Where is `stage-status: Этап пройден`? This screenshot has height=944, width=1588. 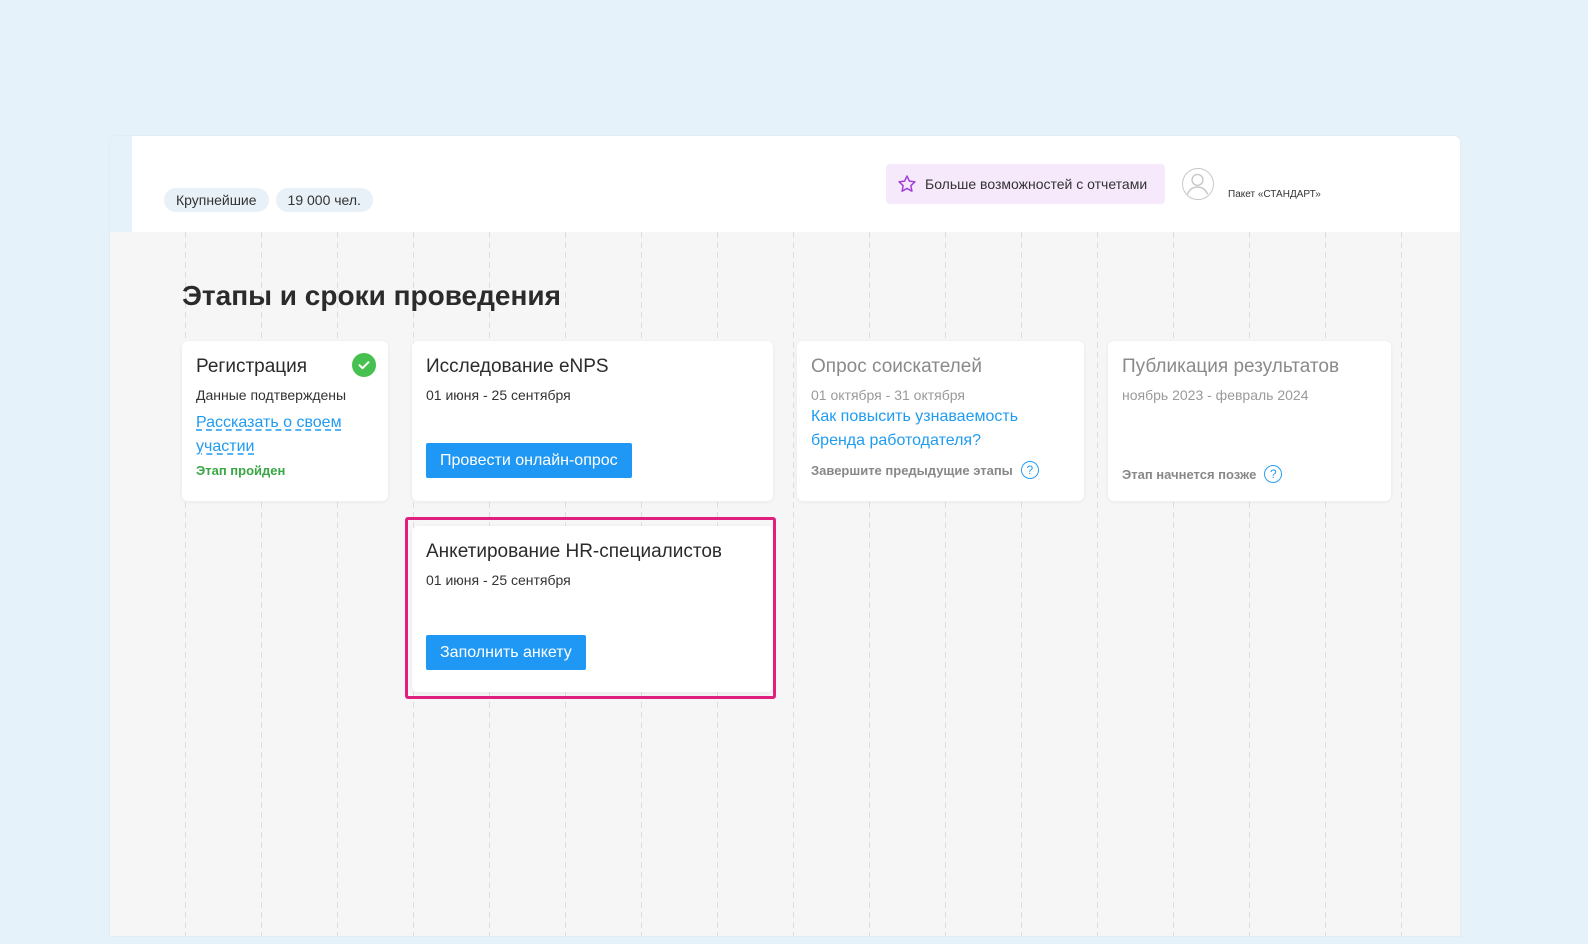
stage-status: Этап пройден is located at coordinates (241, 470).